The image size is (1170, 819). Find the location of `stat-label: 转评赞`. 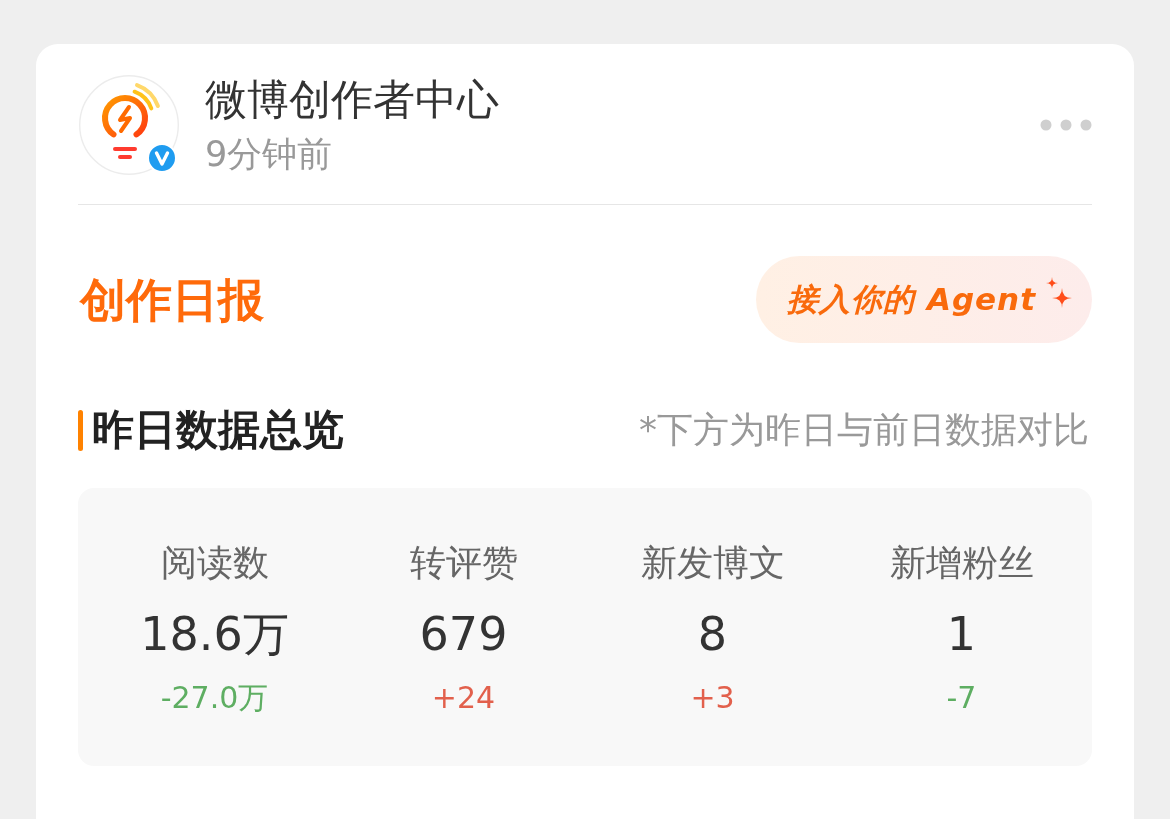

stat-label: 转评赞 is located at coordinates (463, 563).